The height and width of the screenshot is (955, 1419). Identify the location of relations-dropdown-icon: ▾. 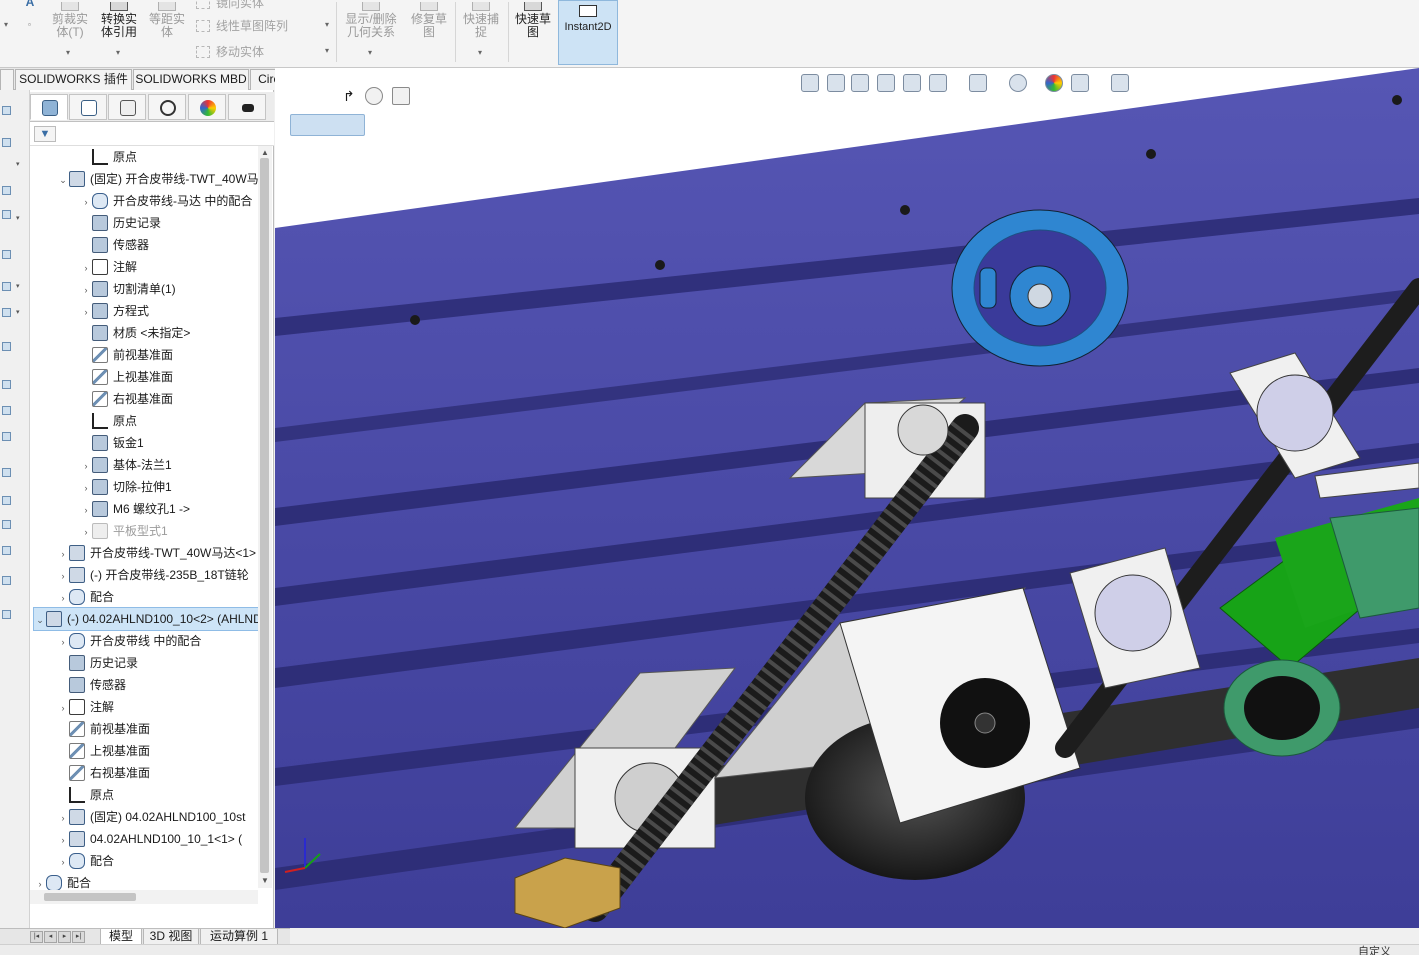
(370, 52).